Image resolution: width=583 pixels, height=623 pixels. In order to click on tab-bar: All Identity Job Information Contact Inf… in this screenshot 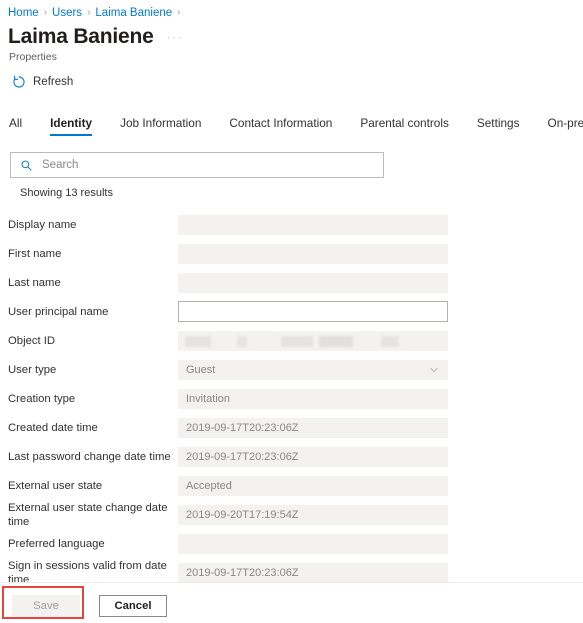, I will do `click(291, 122)`.